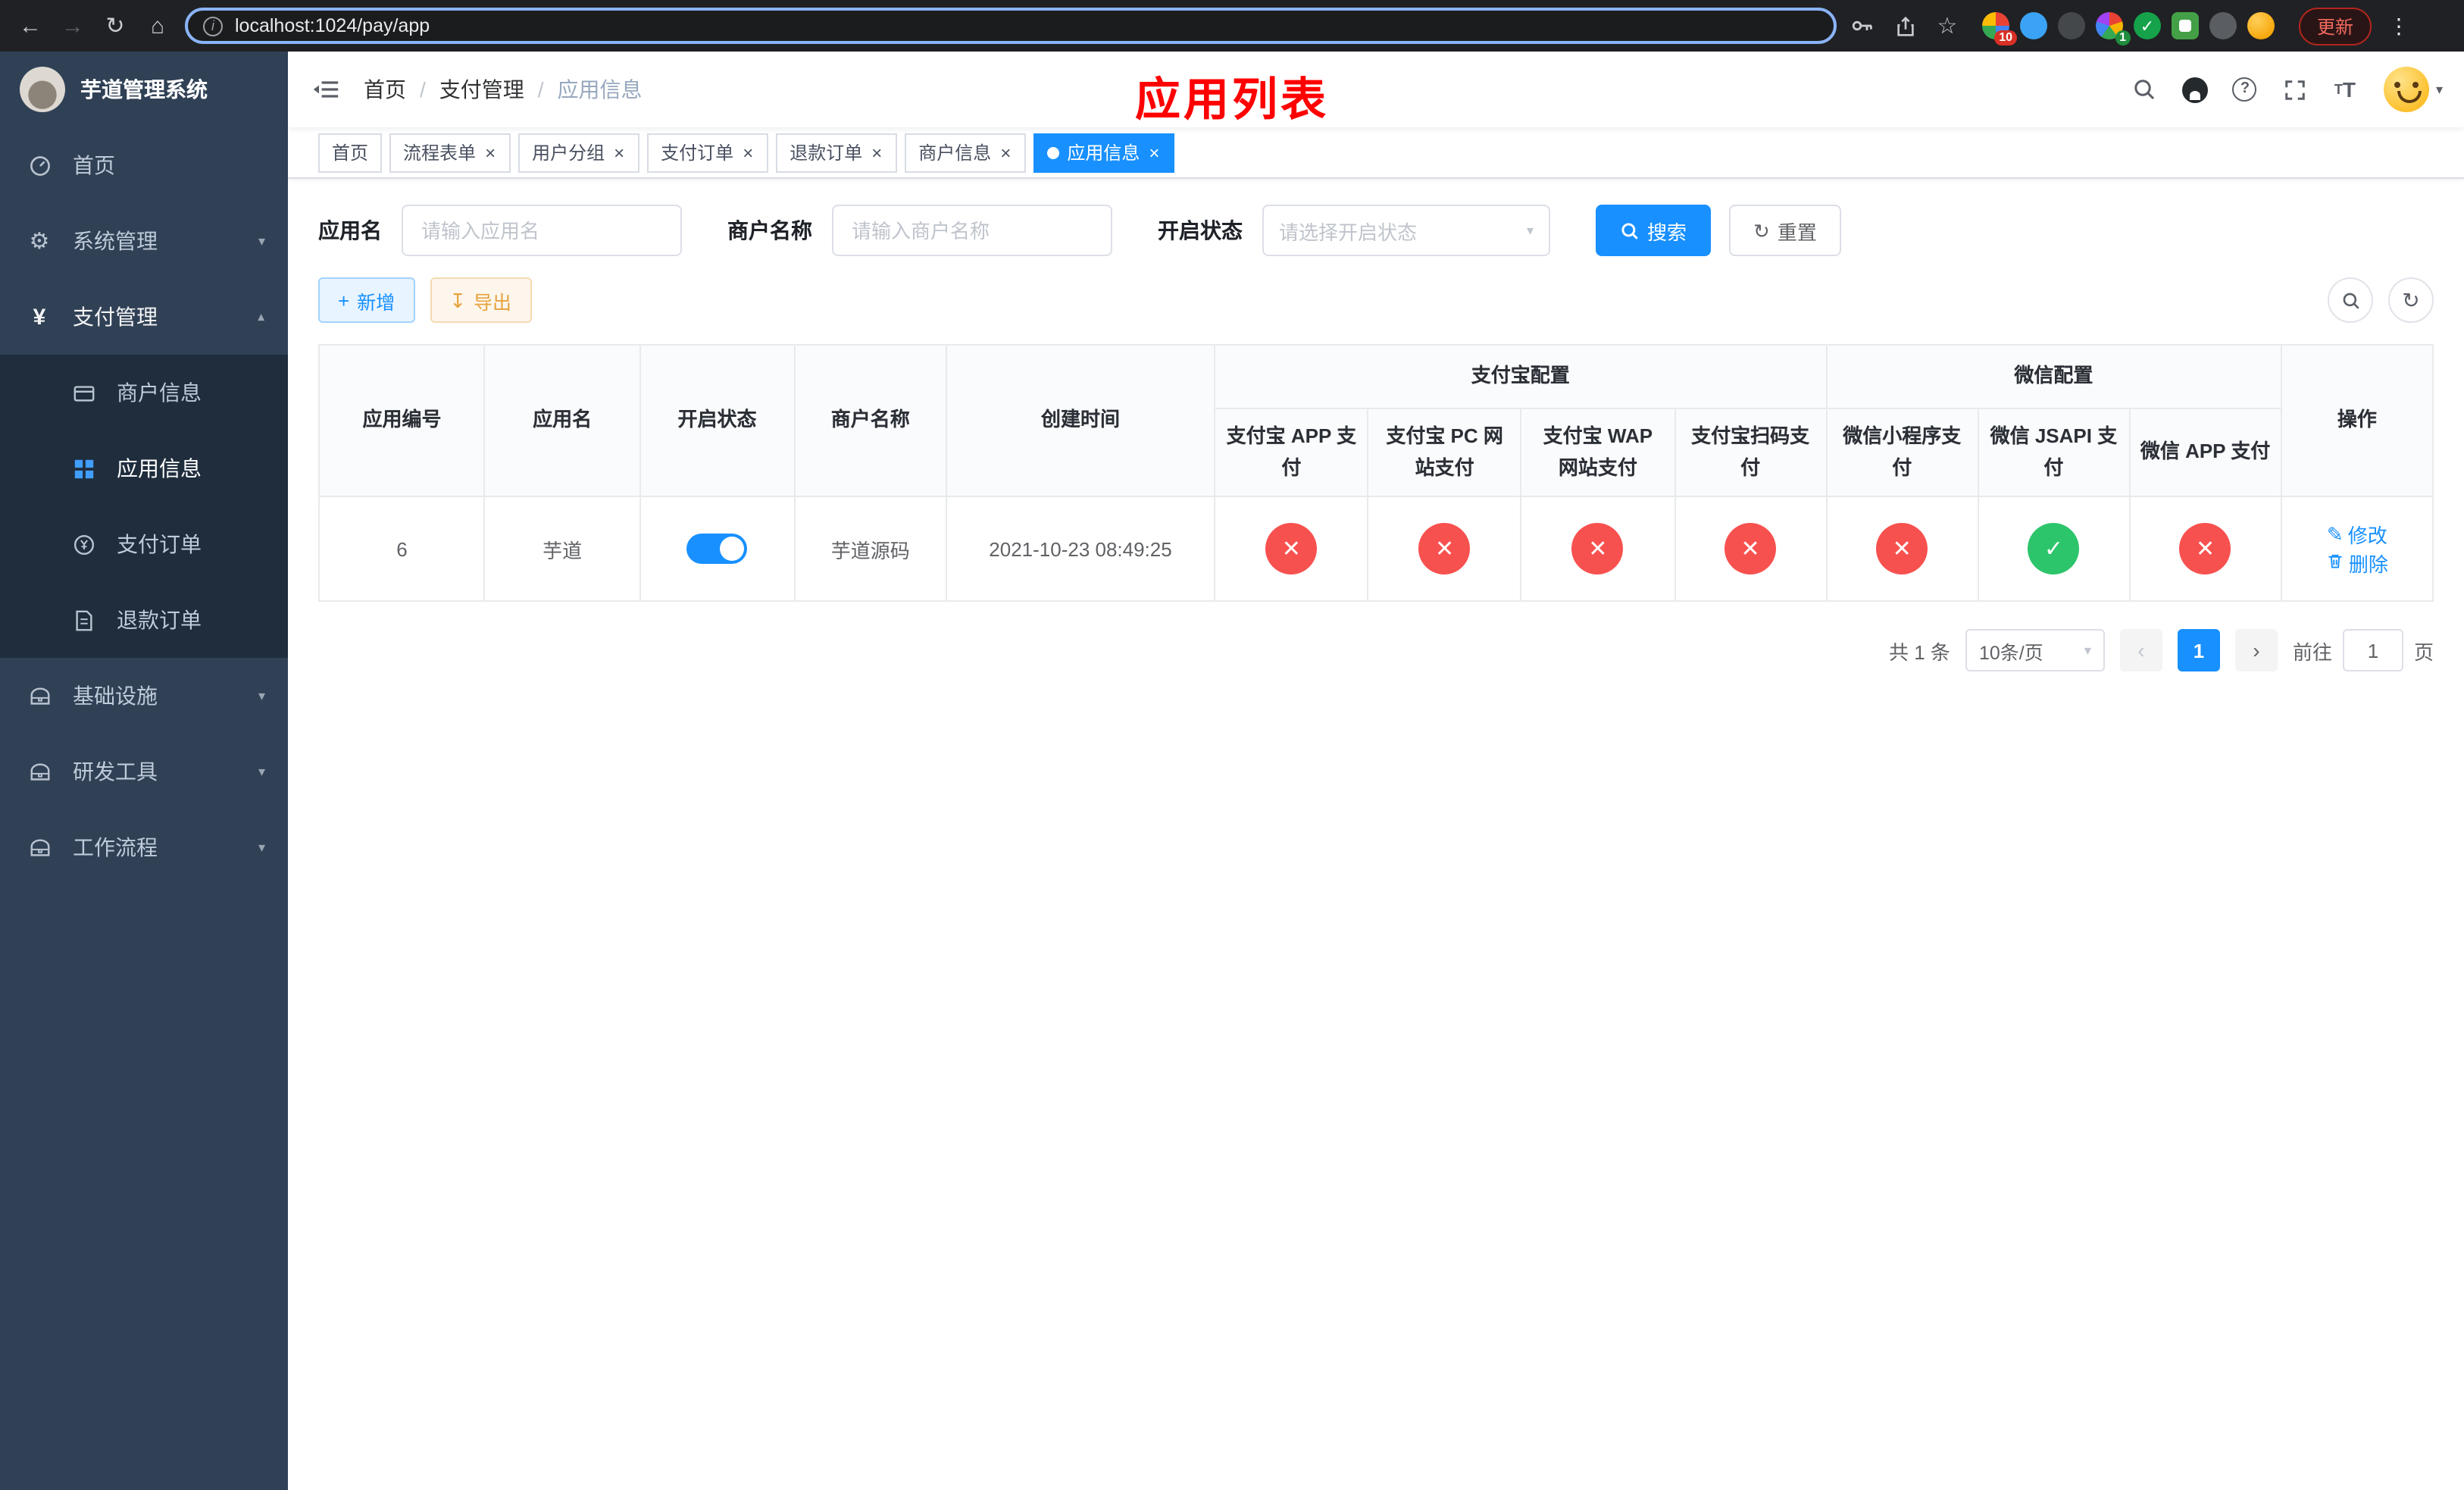  Describe the element at coordinates (2256, 650) in the screenshot. I see `next-page-button: ›` at that location.